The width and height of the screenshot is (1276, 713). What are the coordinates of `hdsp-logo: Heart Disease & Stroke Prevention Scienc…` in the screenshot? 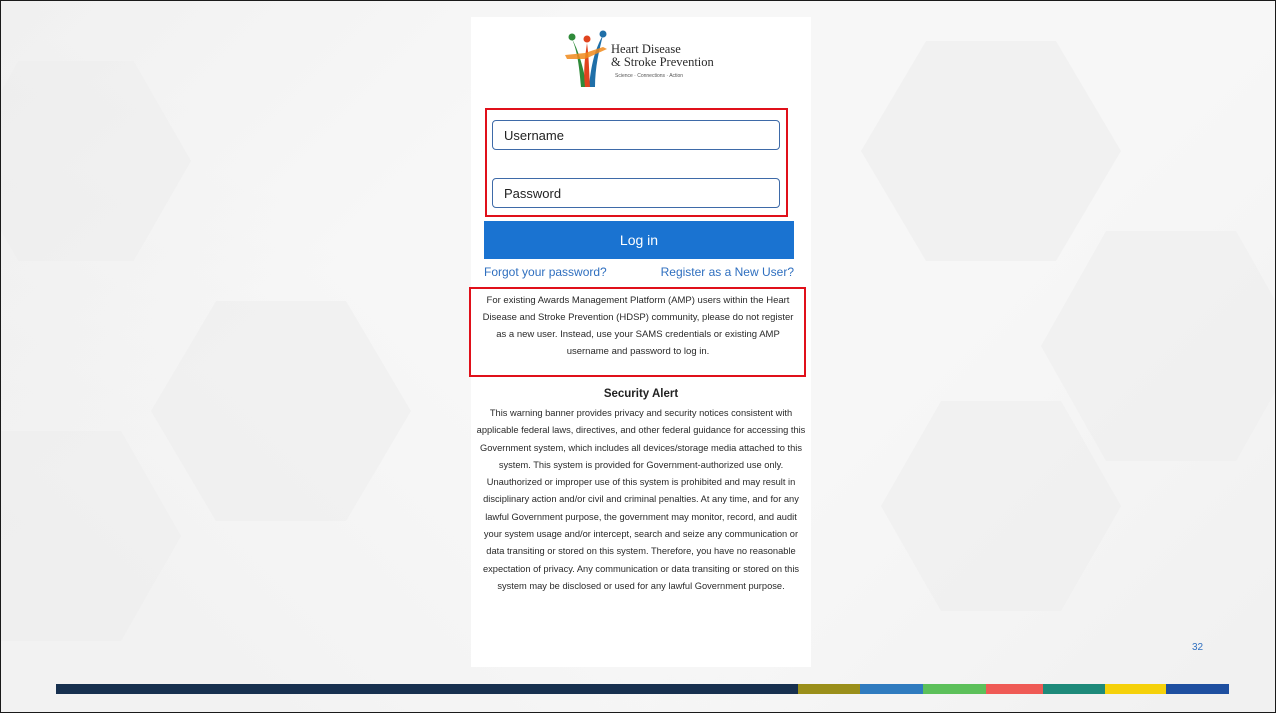 It's located at (643, 60).